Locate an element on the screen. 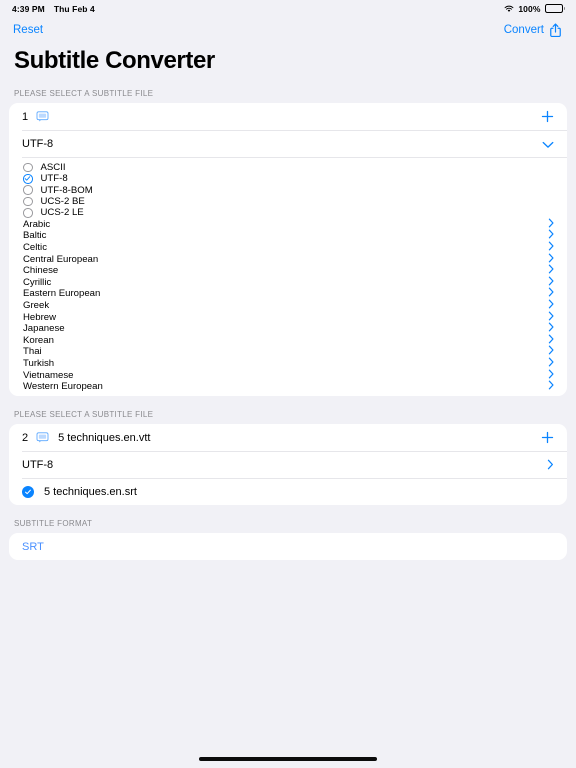  section-header-format: SUBTITLE FORMAT is located at coordinates (53, 524).